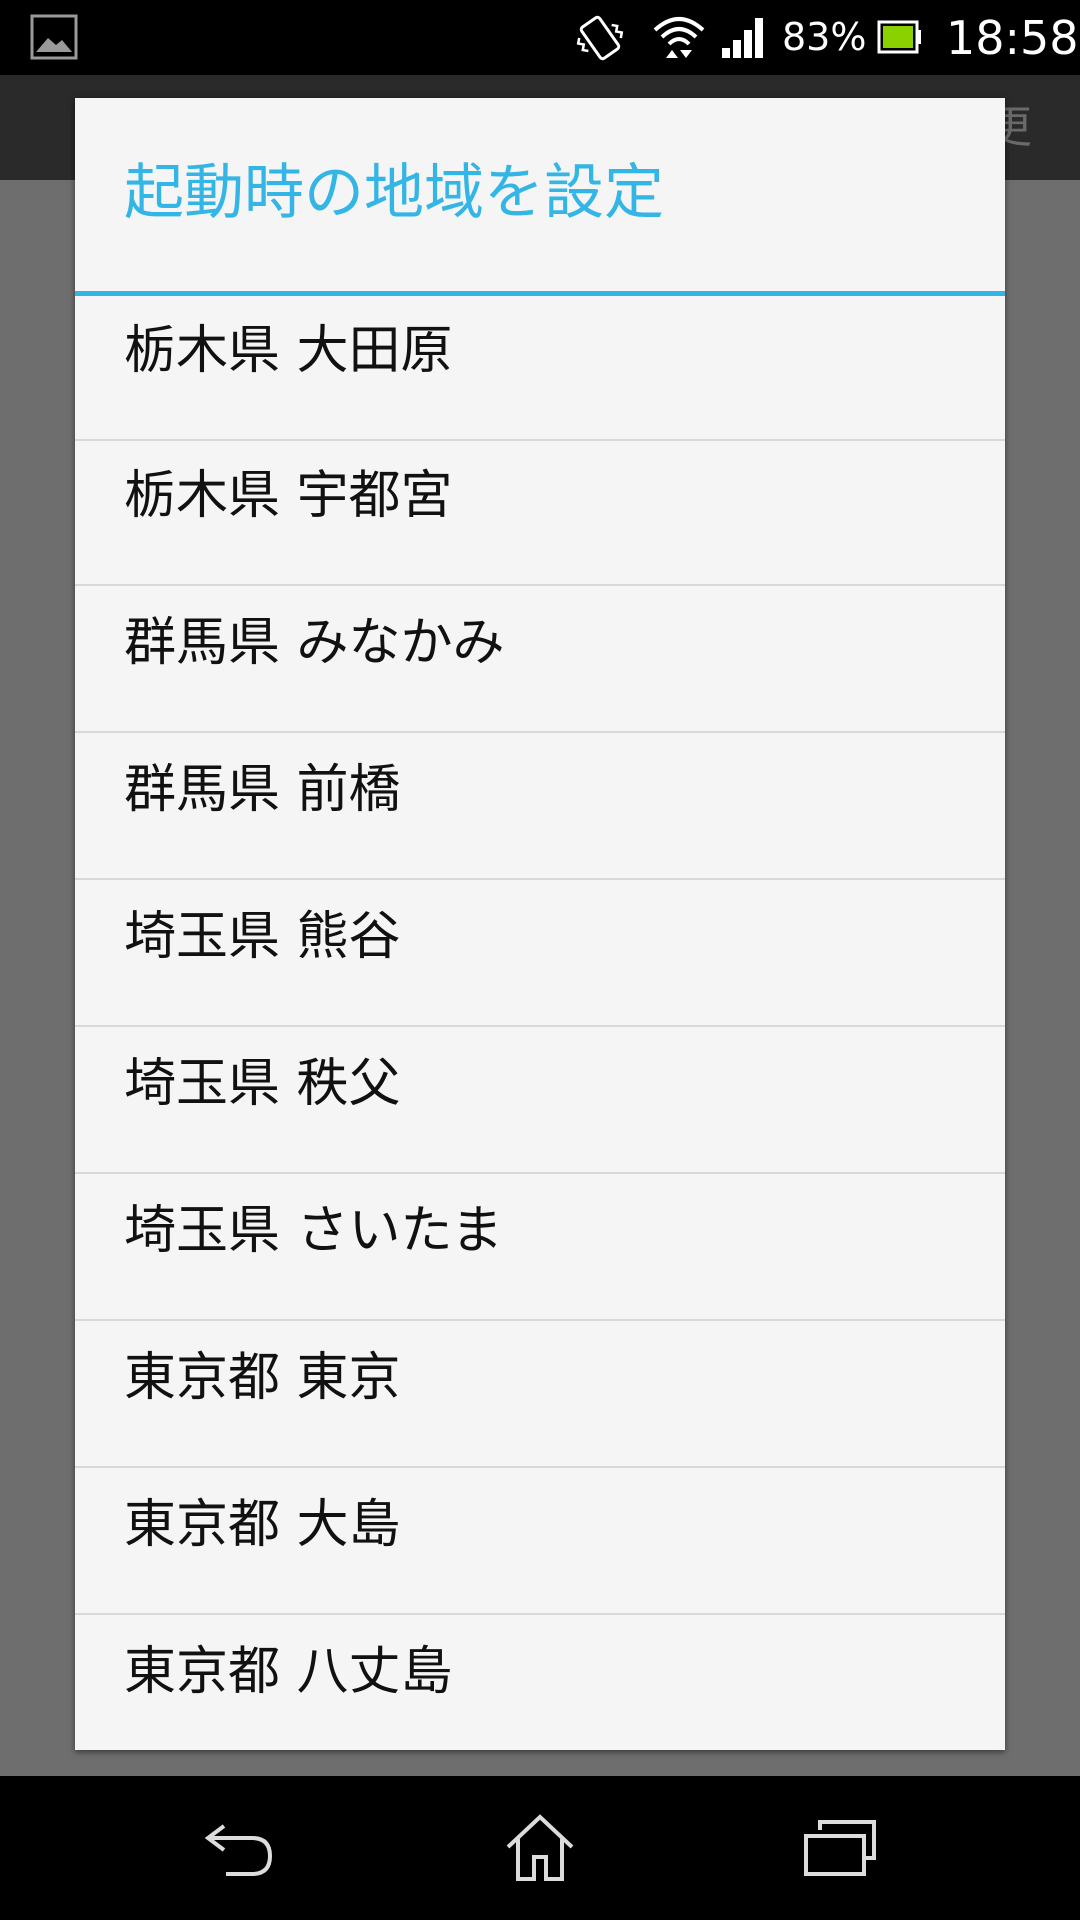  What do you see at coordinates (540, 1542) in the screenshot?
I see `list-item: 東京都 大島` at bounding box center [540, 1542].